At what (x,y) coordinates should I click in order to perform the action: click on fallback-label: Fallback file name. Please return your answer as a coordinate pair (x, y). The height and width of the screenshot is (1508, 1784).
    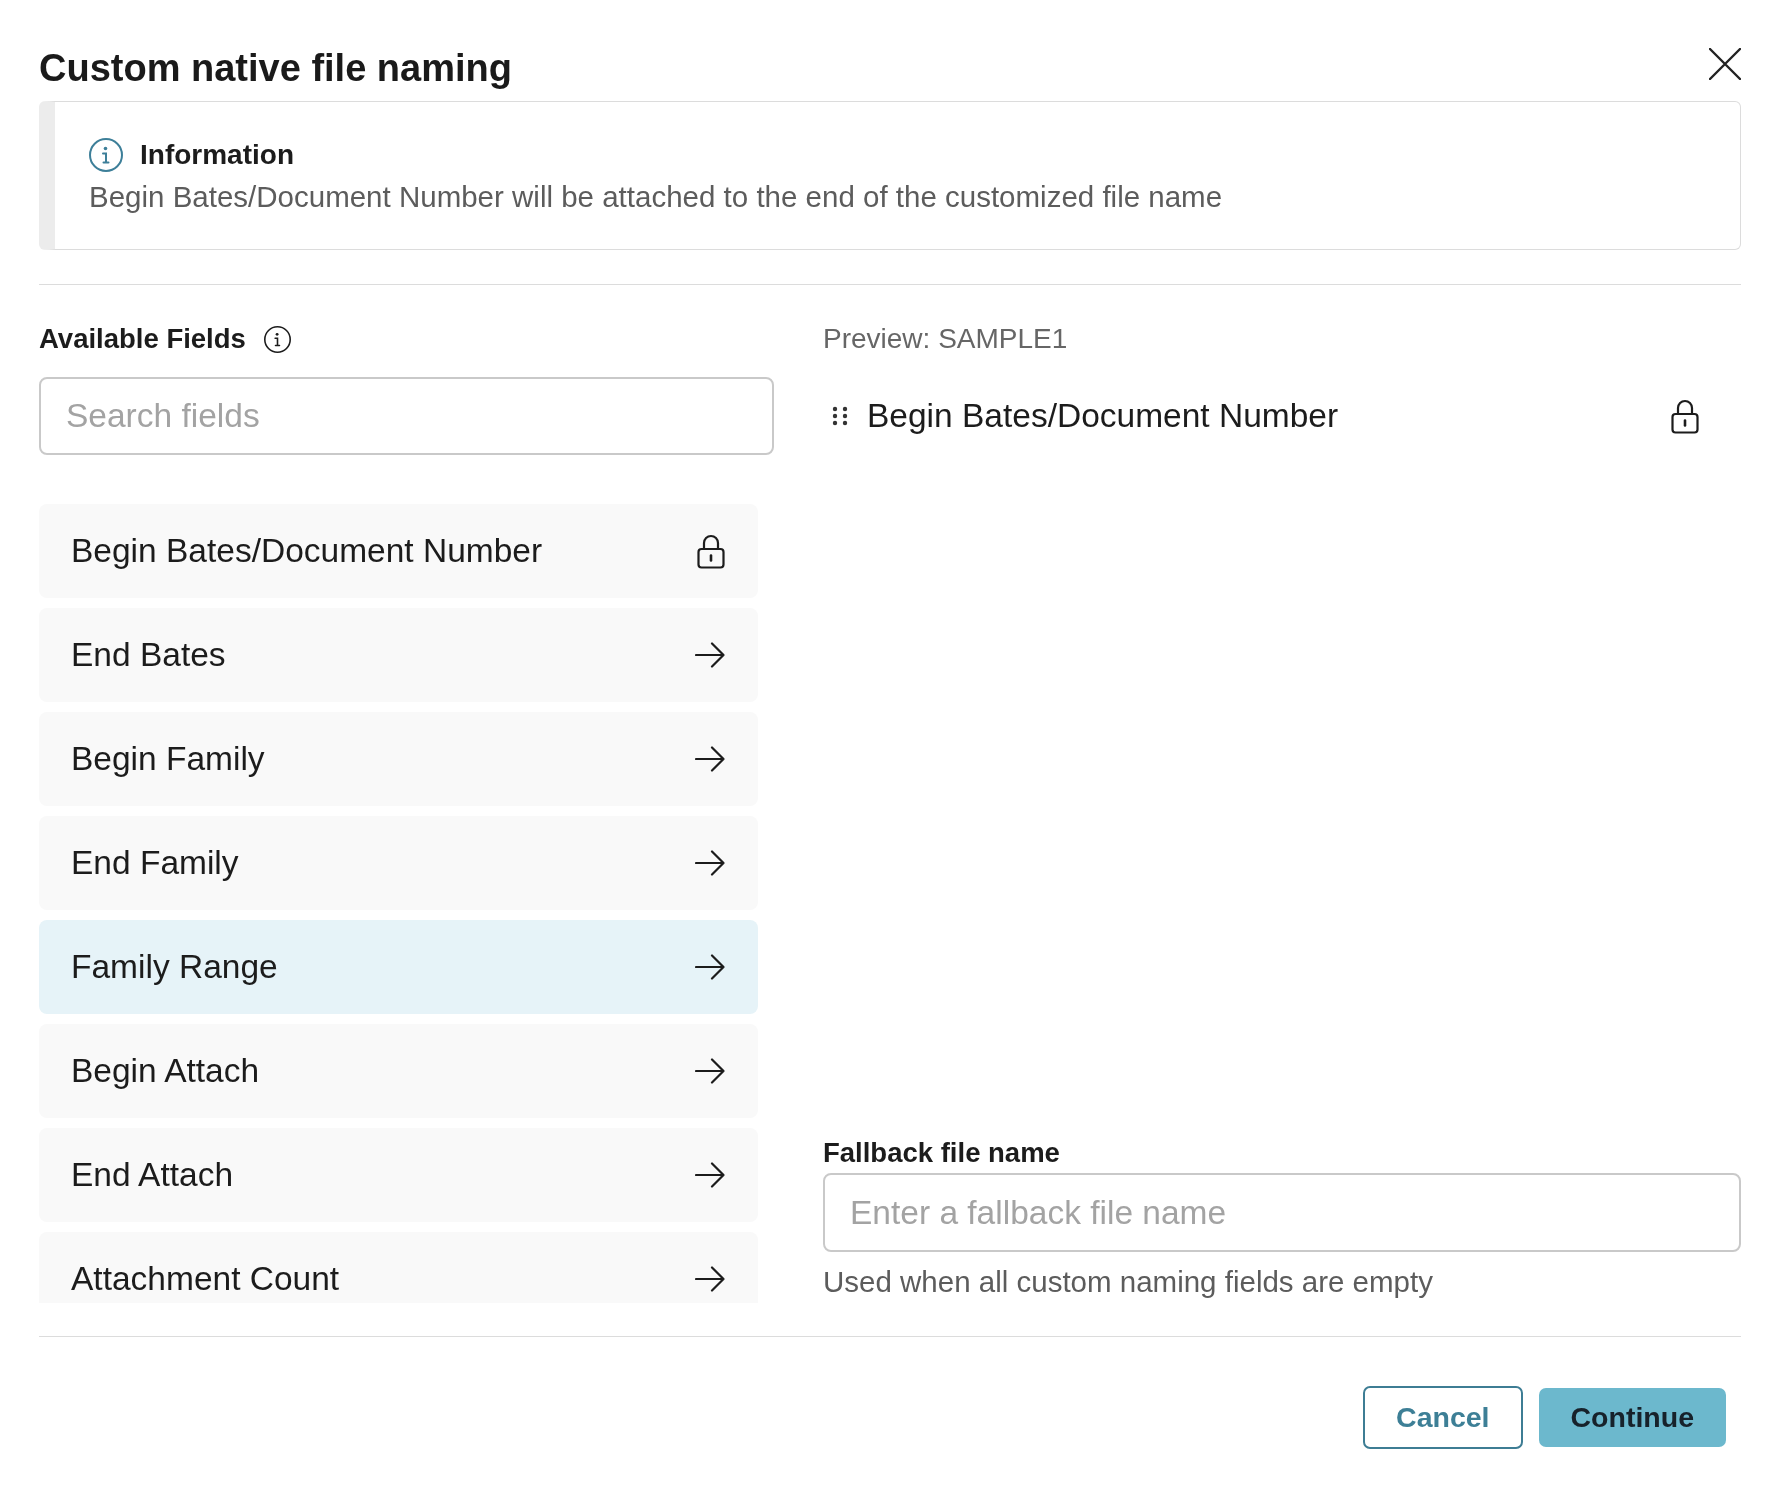
    Looking at the image, I should click on (942, 1153).